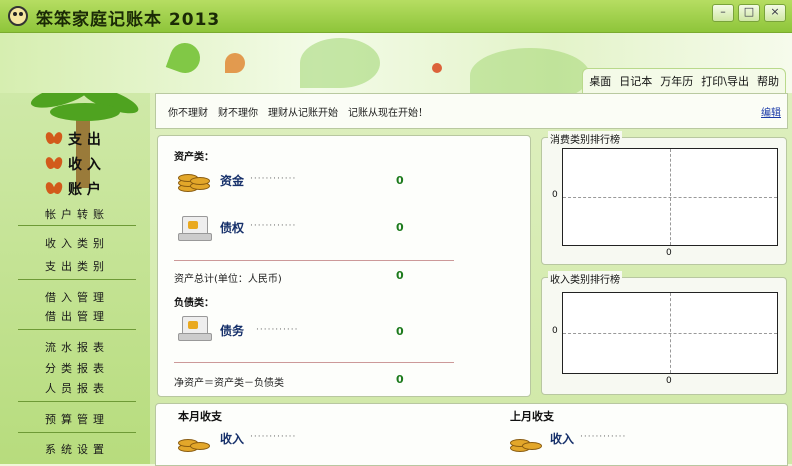 The height and width of the screenshot is (466, 792). What do you see at coordinates (396, 16) in the screenshot?
I see `title-bar: 笨笨家庭记账本 2013 – □ ×` at bounding box center [396, 16].